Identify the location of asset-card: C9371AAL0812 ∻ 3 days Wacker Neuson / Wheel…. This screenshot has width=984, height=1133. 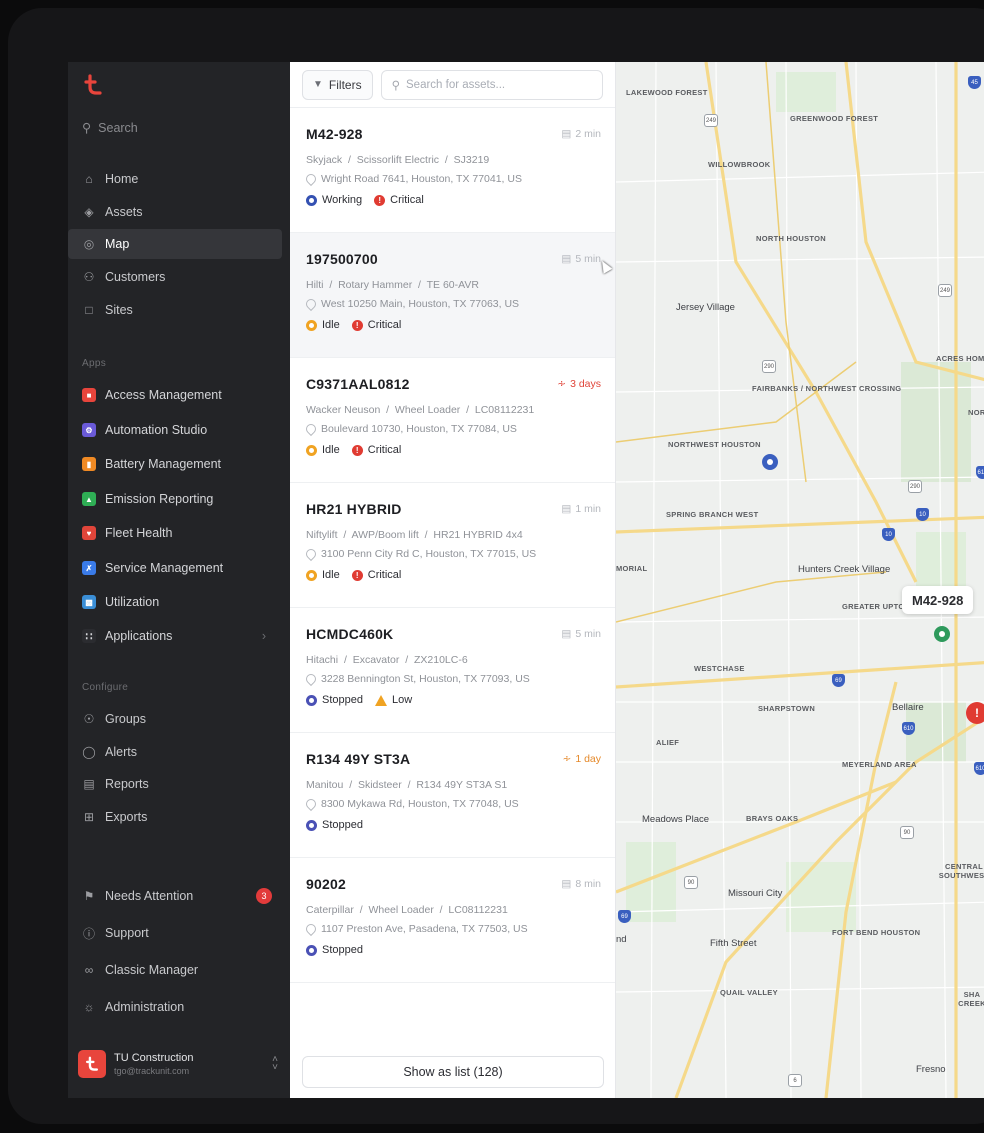
(452, 420).